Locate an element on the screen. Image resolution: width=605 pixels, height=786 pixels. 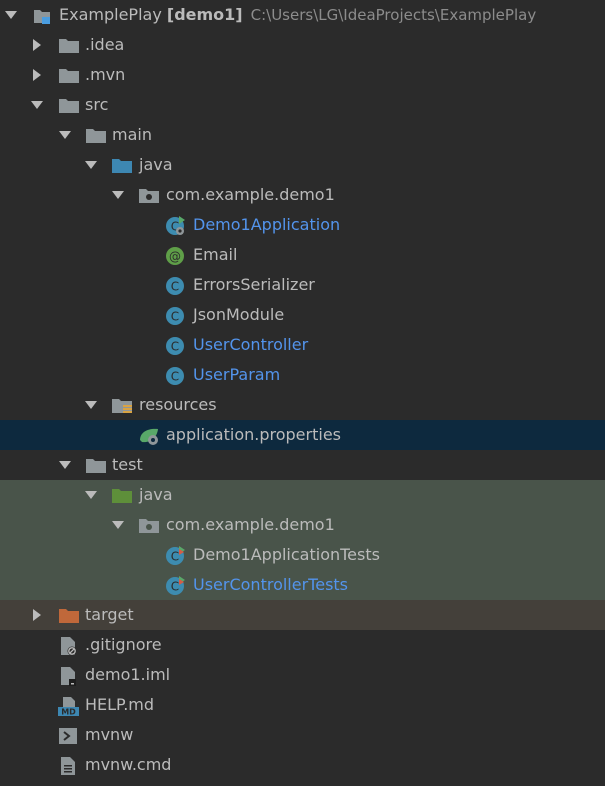
module-icon is located at coordinates (42, 16).